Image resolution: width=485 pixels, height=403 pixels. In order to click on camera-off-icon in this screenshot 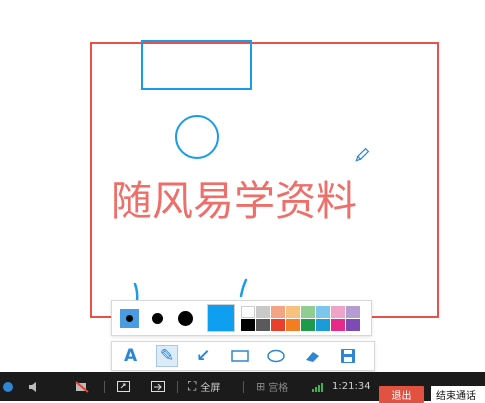, I will do `click(82, 386)`.